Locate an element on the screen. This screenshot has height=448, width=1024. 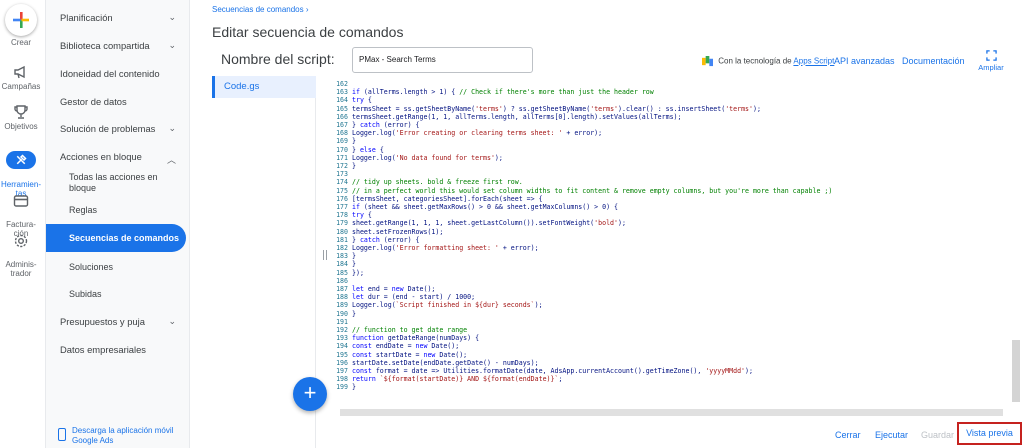
nav-sub-label: Subidas is located at coordinates (85, 294).